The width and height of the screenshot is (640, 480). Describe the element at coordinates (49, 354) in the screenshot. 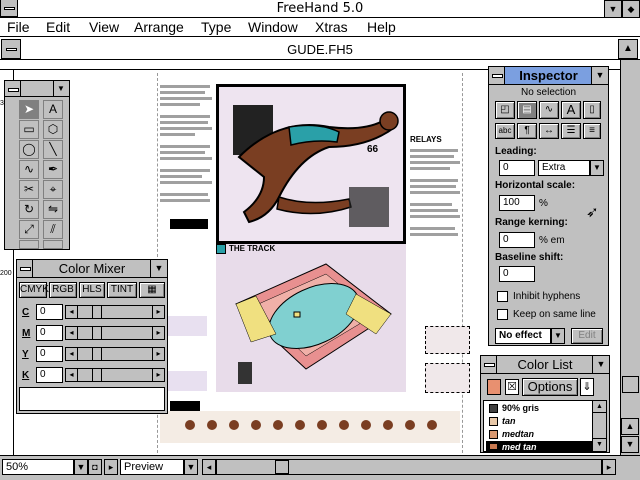

I see `channel-y-input: 0` at that location.